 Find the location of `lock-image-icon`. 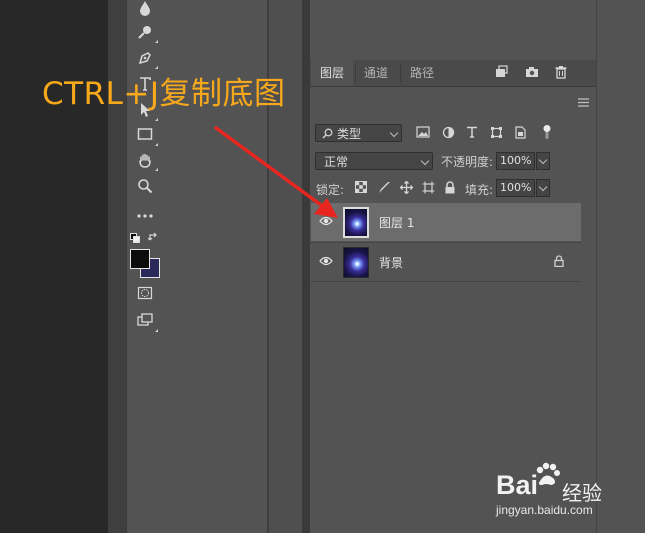

lock-image-icon is located at coordinates (384, 188).